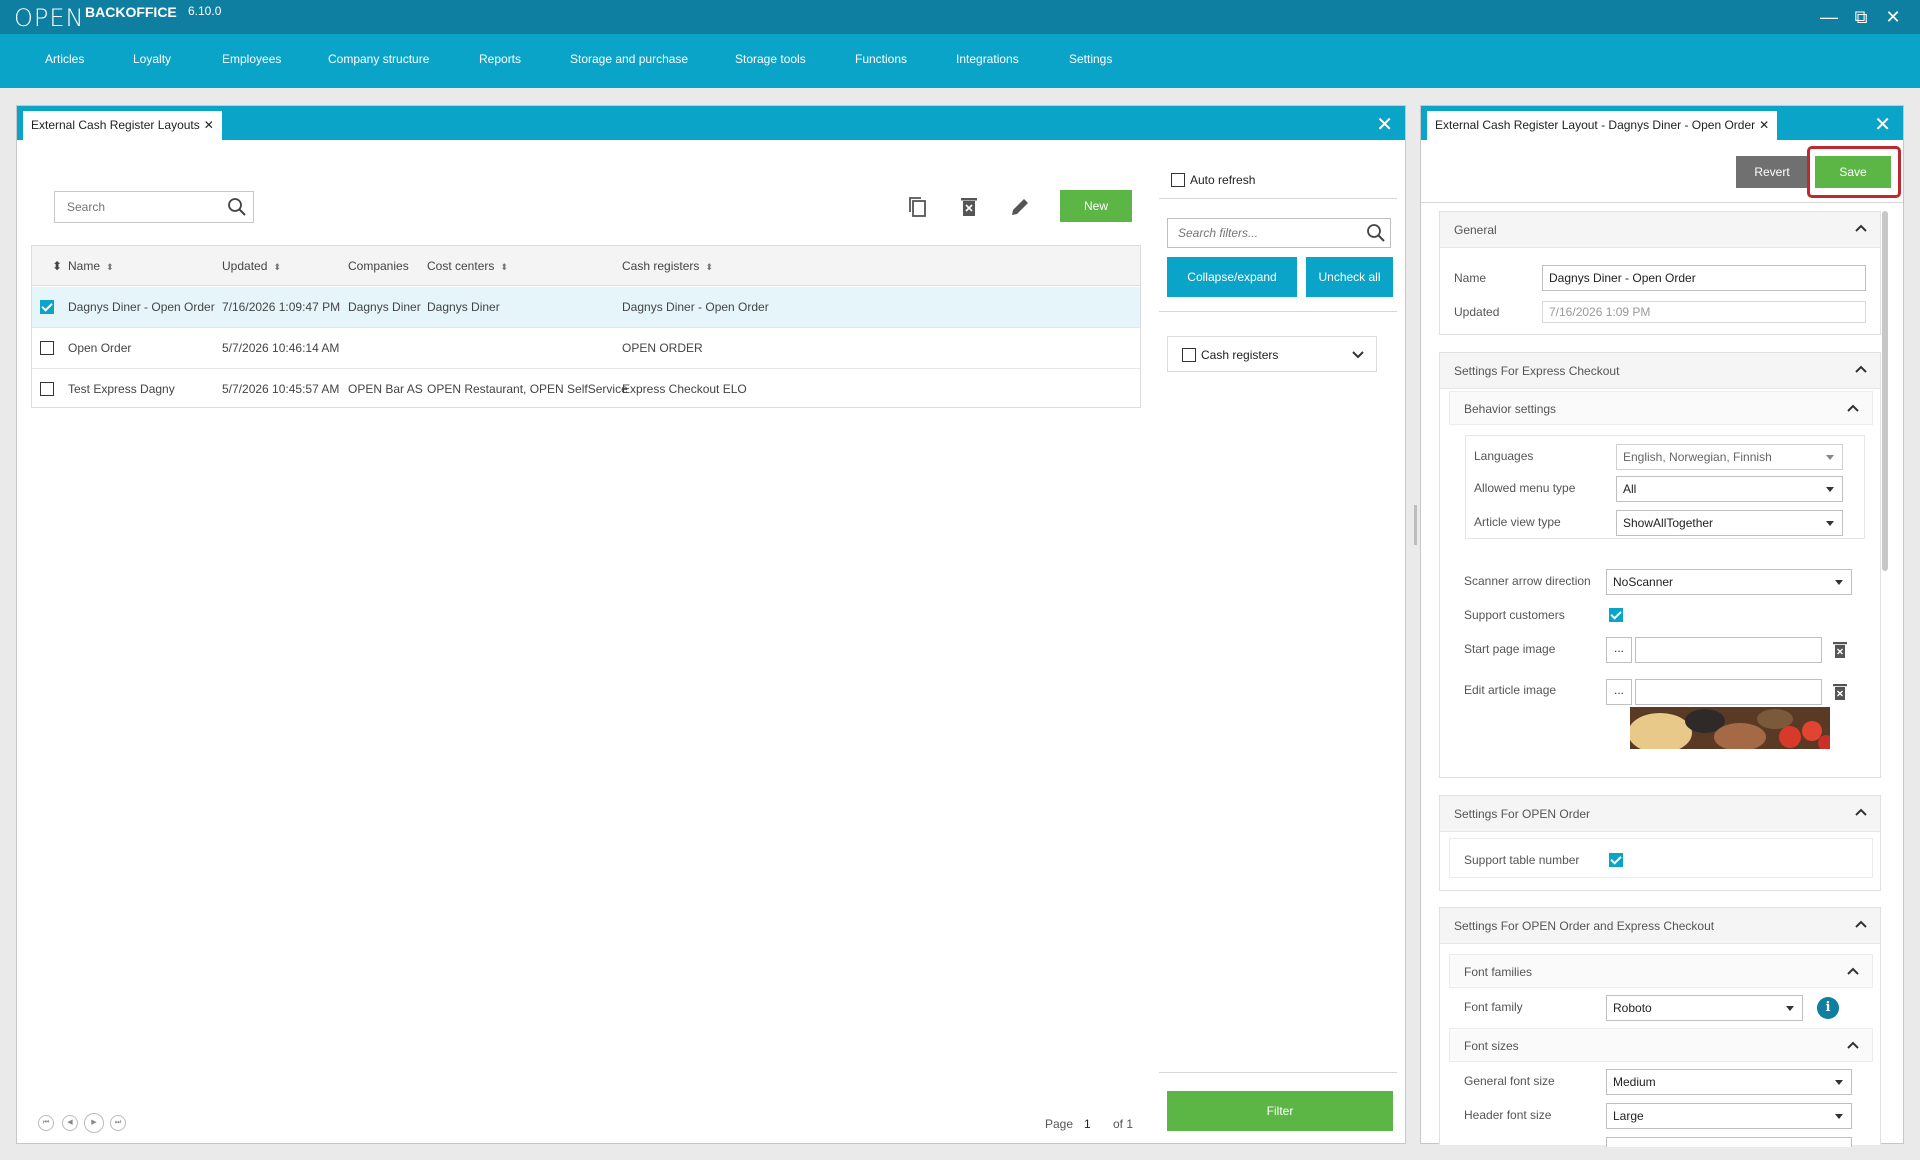  I want to click on font-family-dropdown: Roboto, so click(1704, 1008).